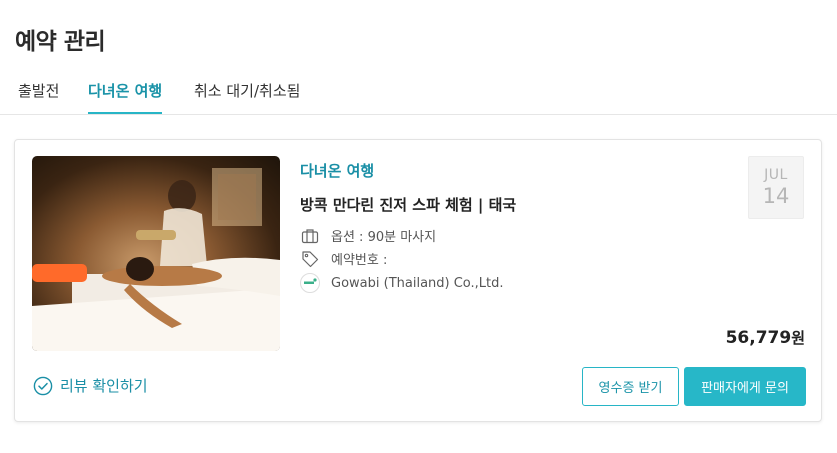 The height and width of the screenshot is (453, 837). Describe the element at coordinates (310, 259) in the screenshot. I see `tag-icon` at that location.